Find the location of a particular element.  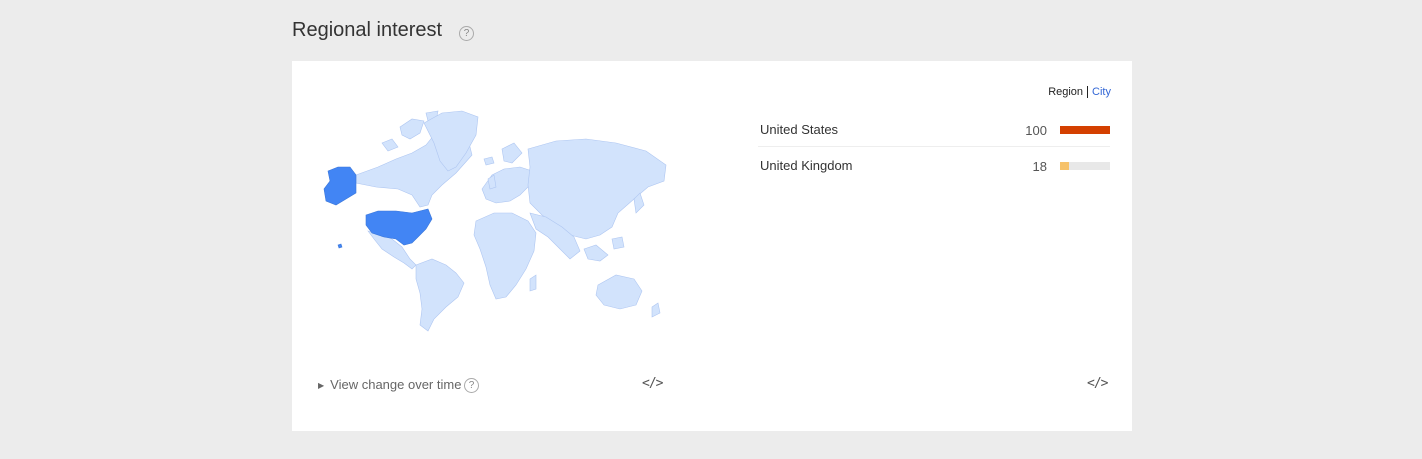

region-name: United Kingdom is located at coordinates (806, 165).